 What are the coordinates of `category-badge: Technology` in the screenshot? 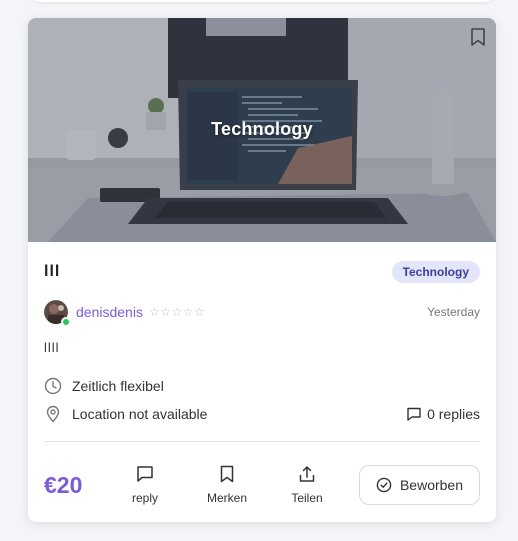 It's located at (435, 272).